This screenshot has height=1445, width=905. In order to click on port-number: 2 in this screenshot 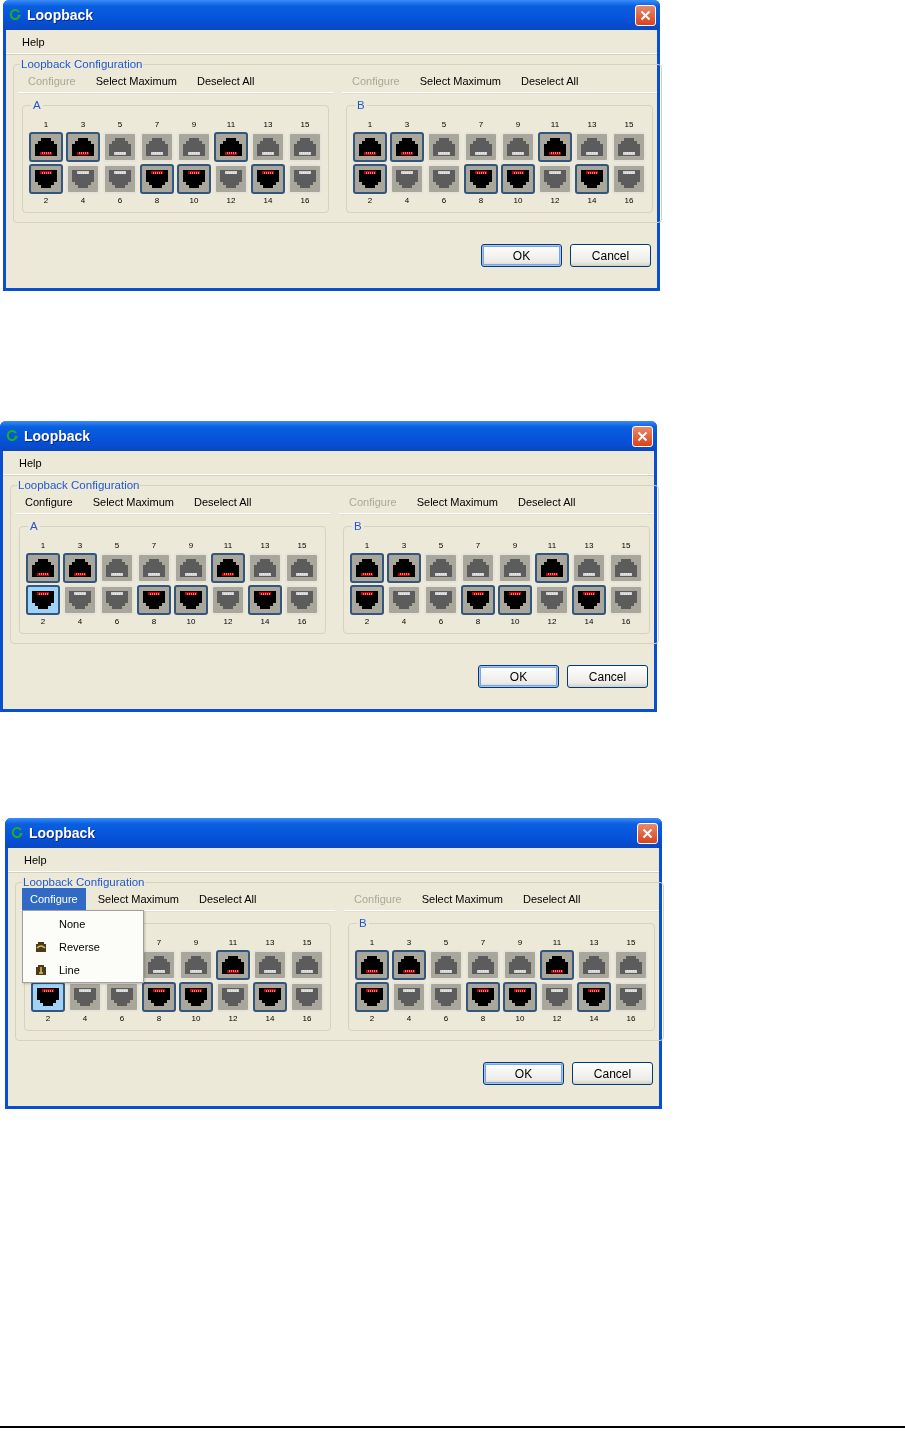, I will do `click(46, 201)`.